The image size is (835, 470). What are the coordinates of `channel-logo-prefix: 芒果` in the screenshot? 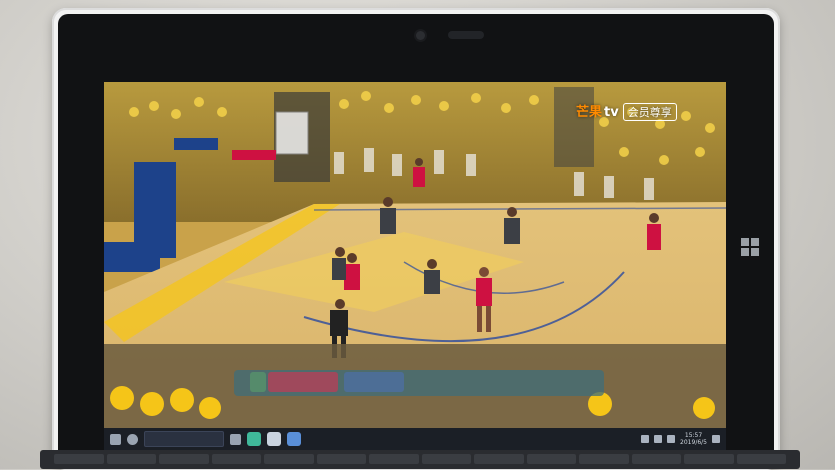 It's located at (589, 112).